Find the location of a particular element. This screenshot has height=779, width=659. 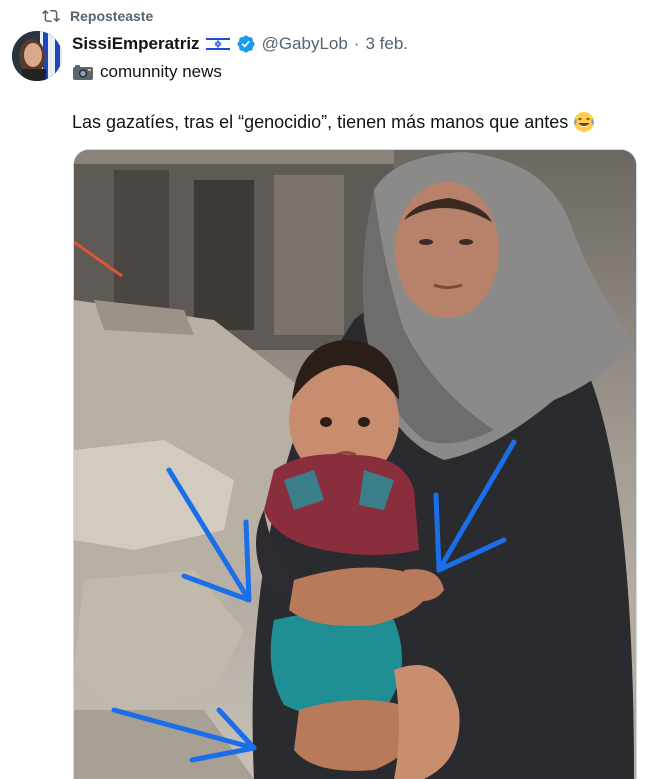

repost-label: Reposteaste is located at coordinates (112, 16).